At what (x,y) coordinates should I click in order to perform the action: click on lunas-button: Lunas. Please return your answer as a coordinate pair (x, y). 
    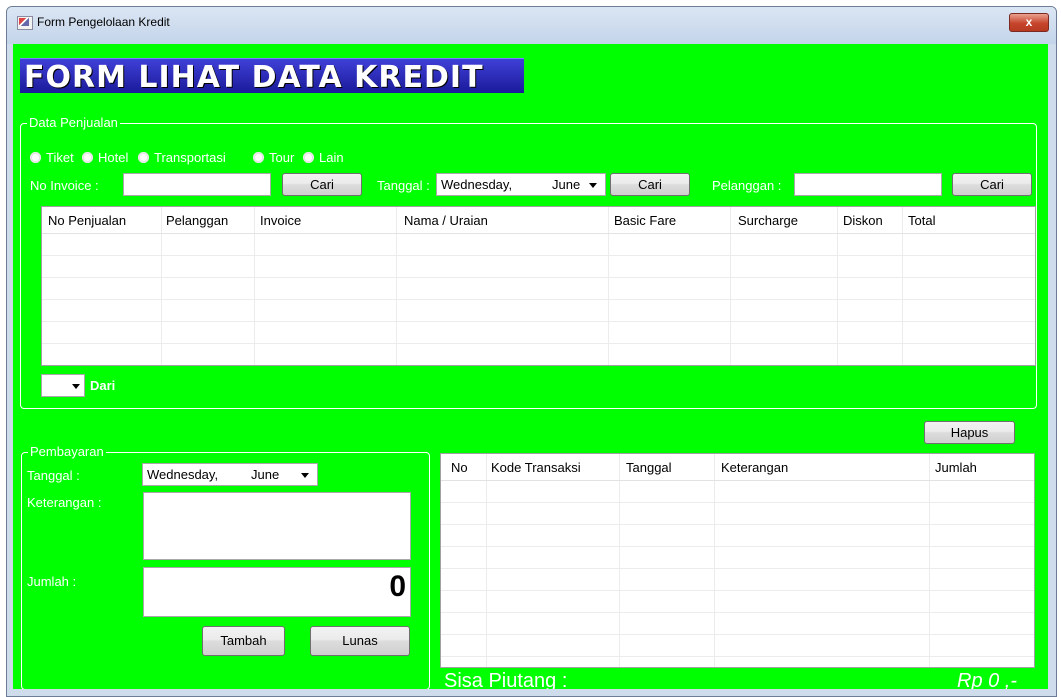
    Looking at the image, I should click on (360, 641).